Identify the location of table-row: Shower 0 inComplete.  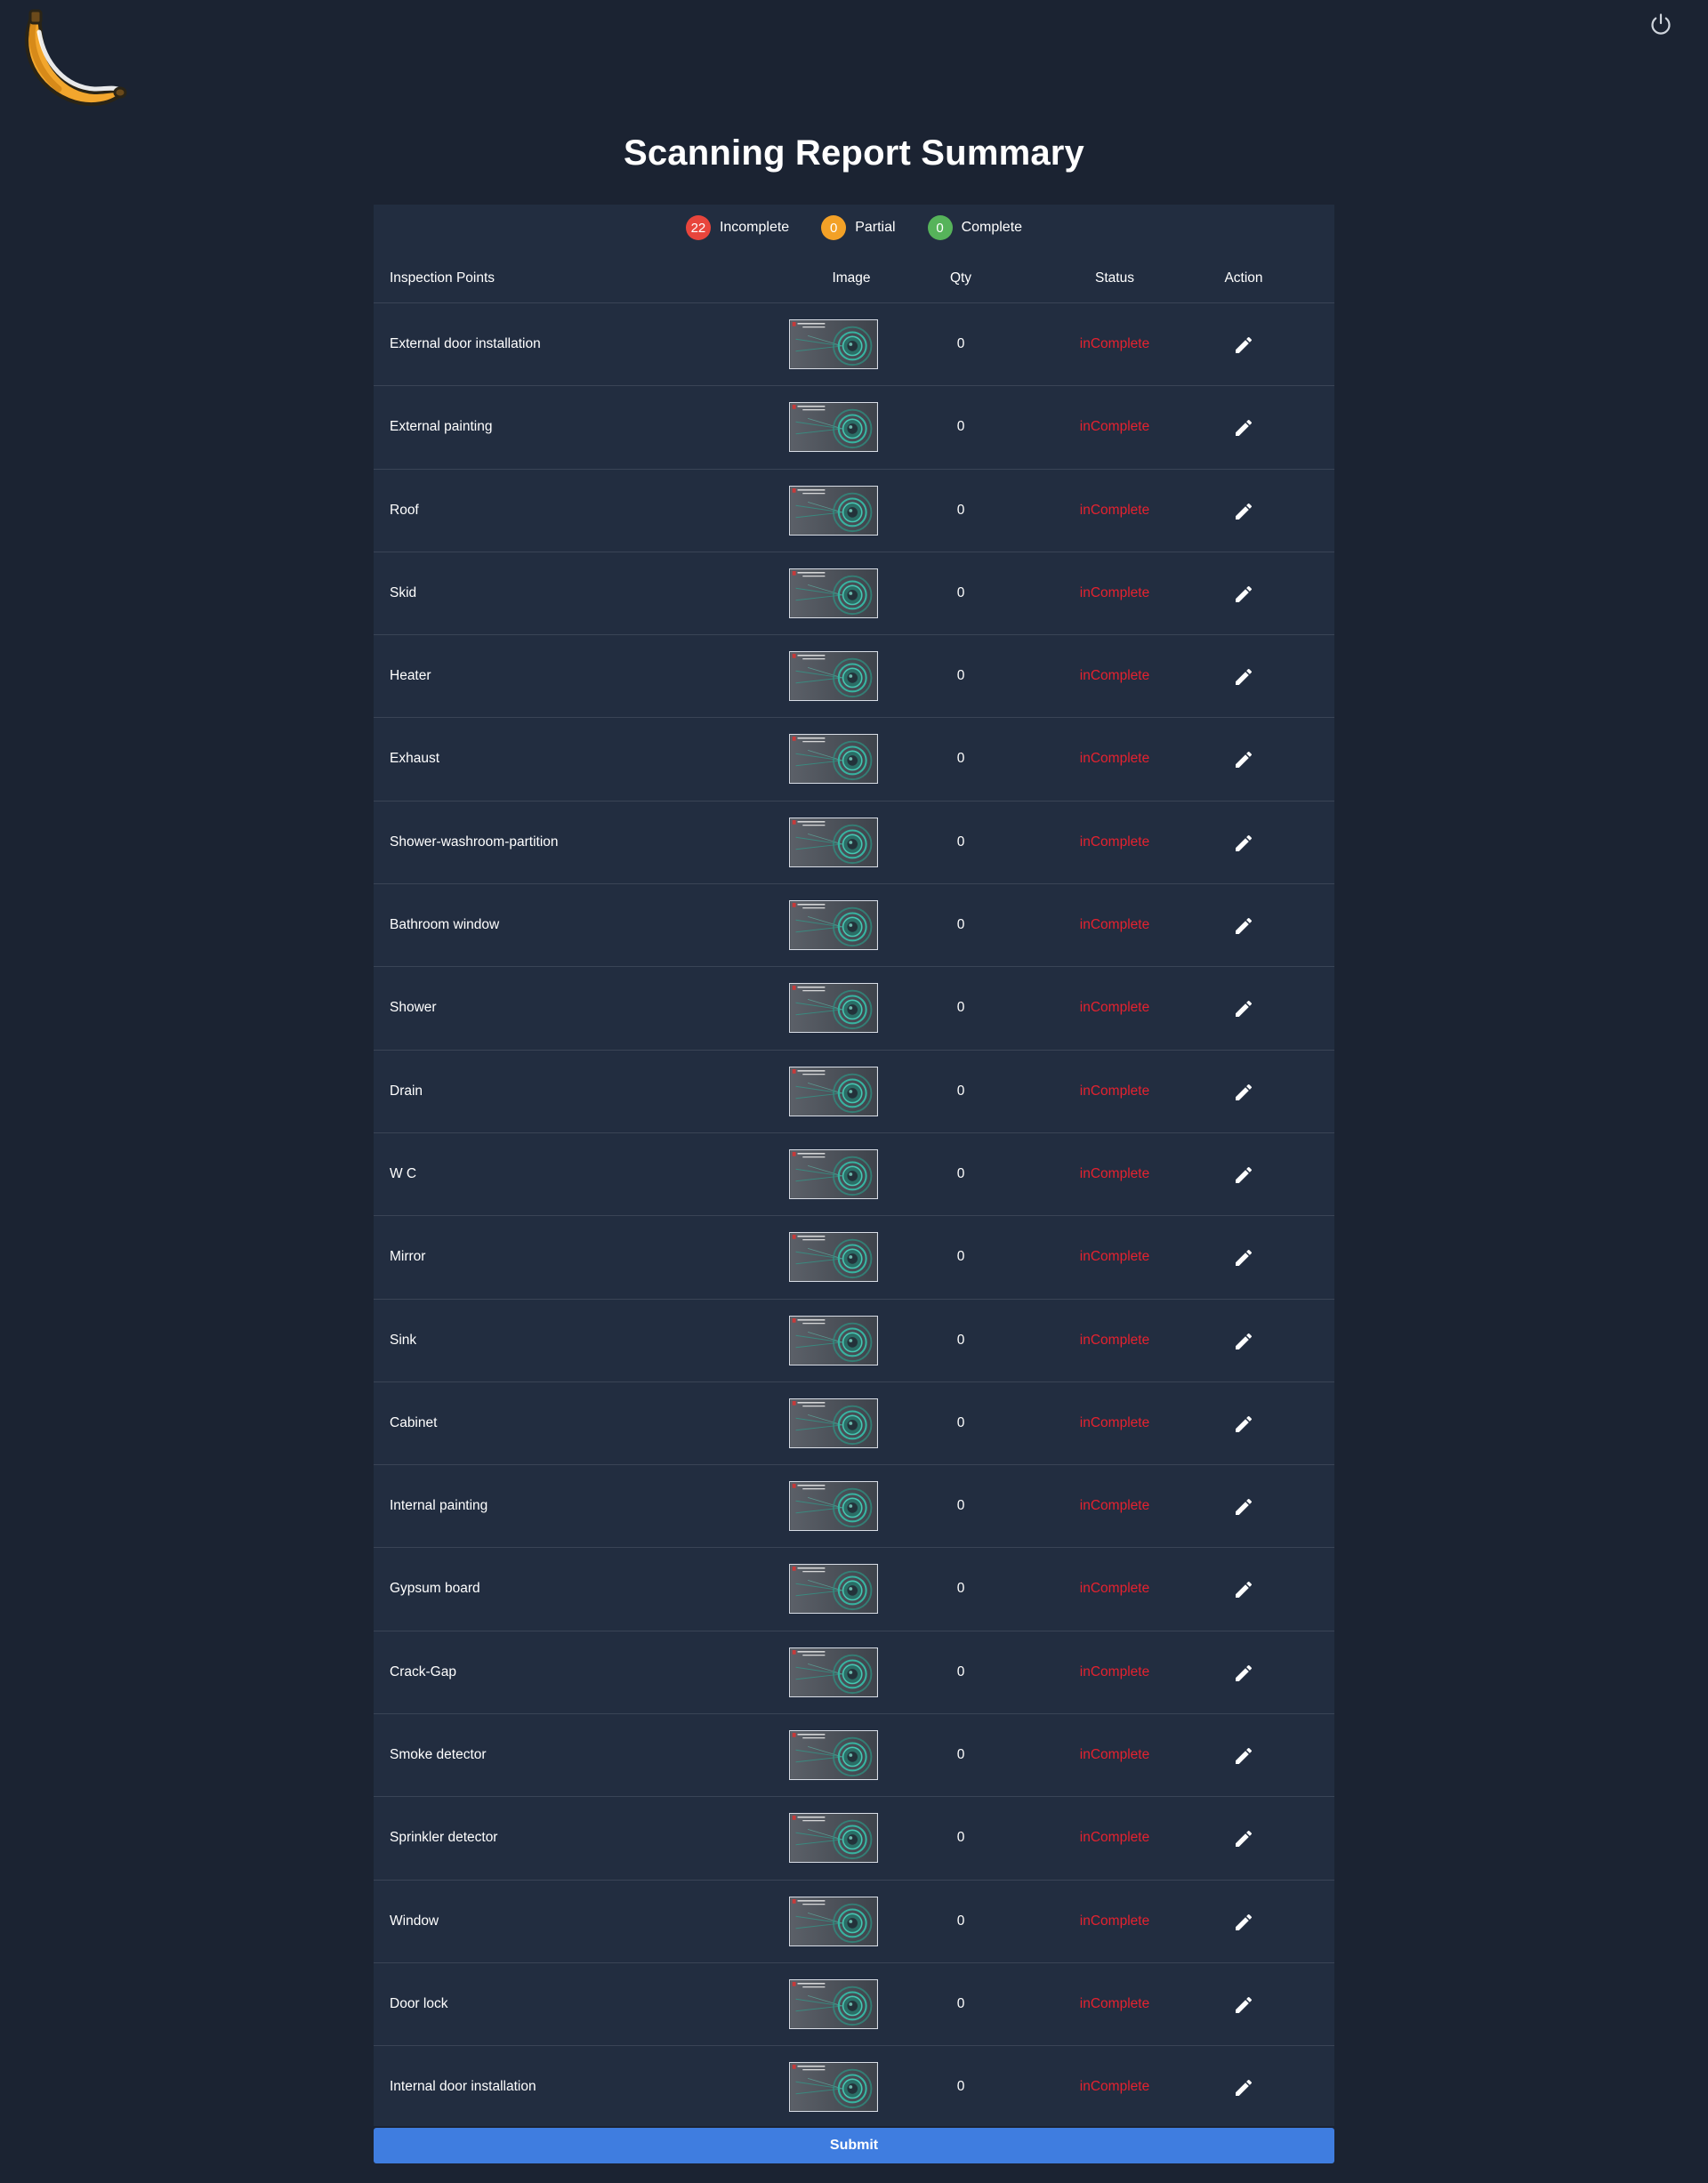
(854, 1009).